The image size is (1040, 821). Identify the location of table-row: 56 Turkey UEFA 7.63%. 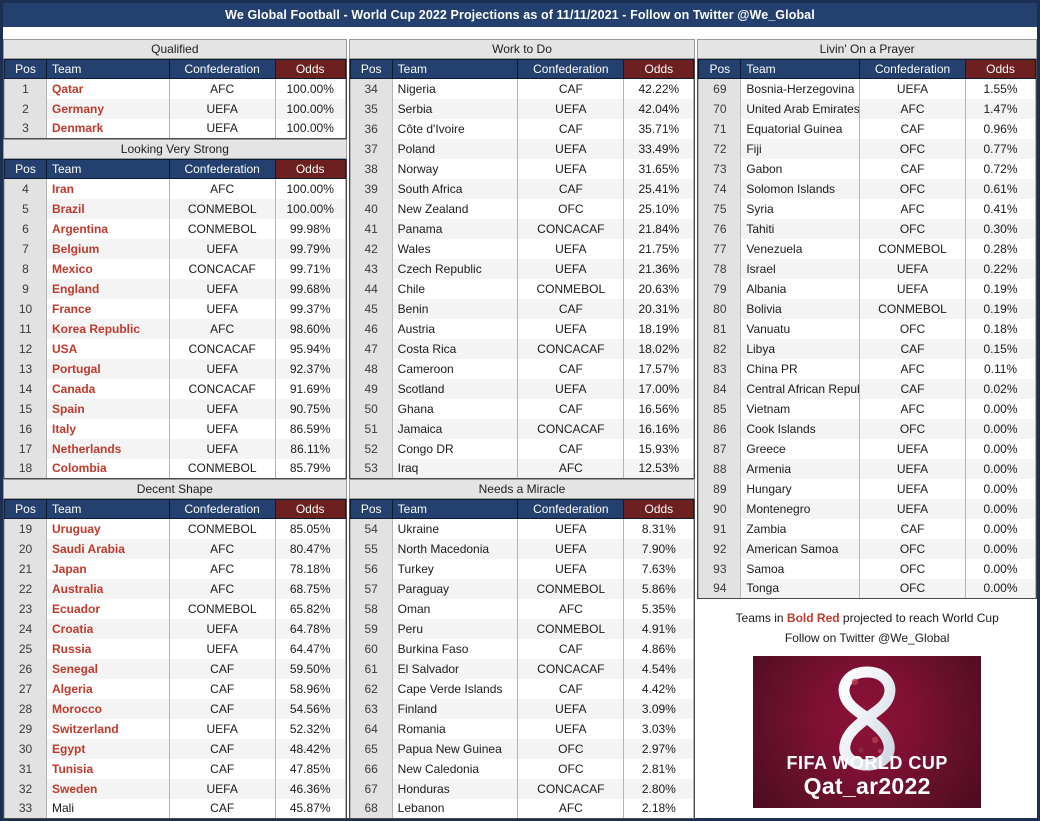
(522, 568).